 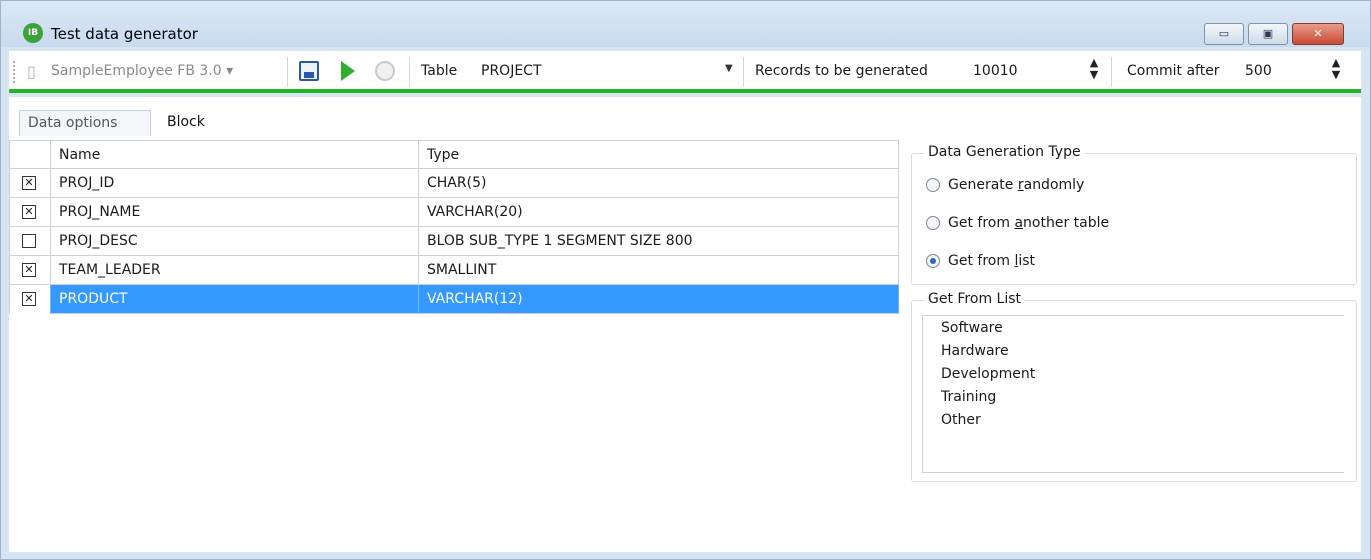 What do you see at coordinates (1318, 34) in the screenshot?
I see `close-button: ✕` at bounding box center [1318, 34].